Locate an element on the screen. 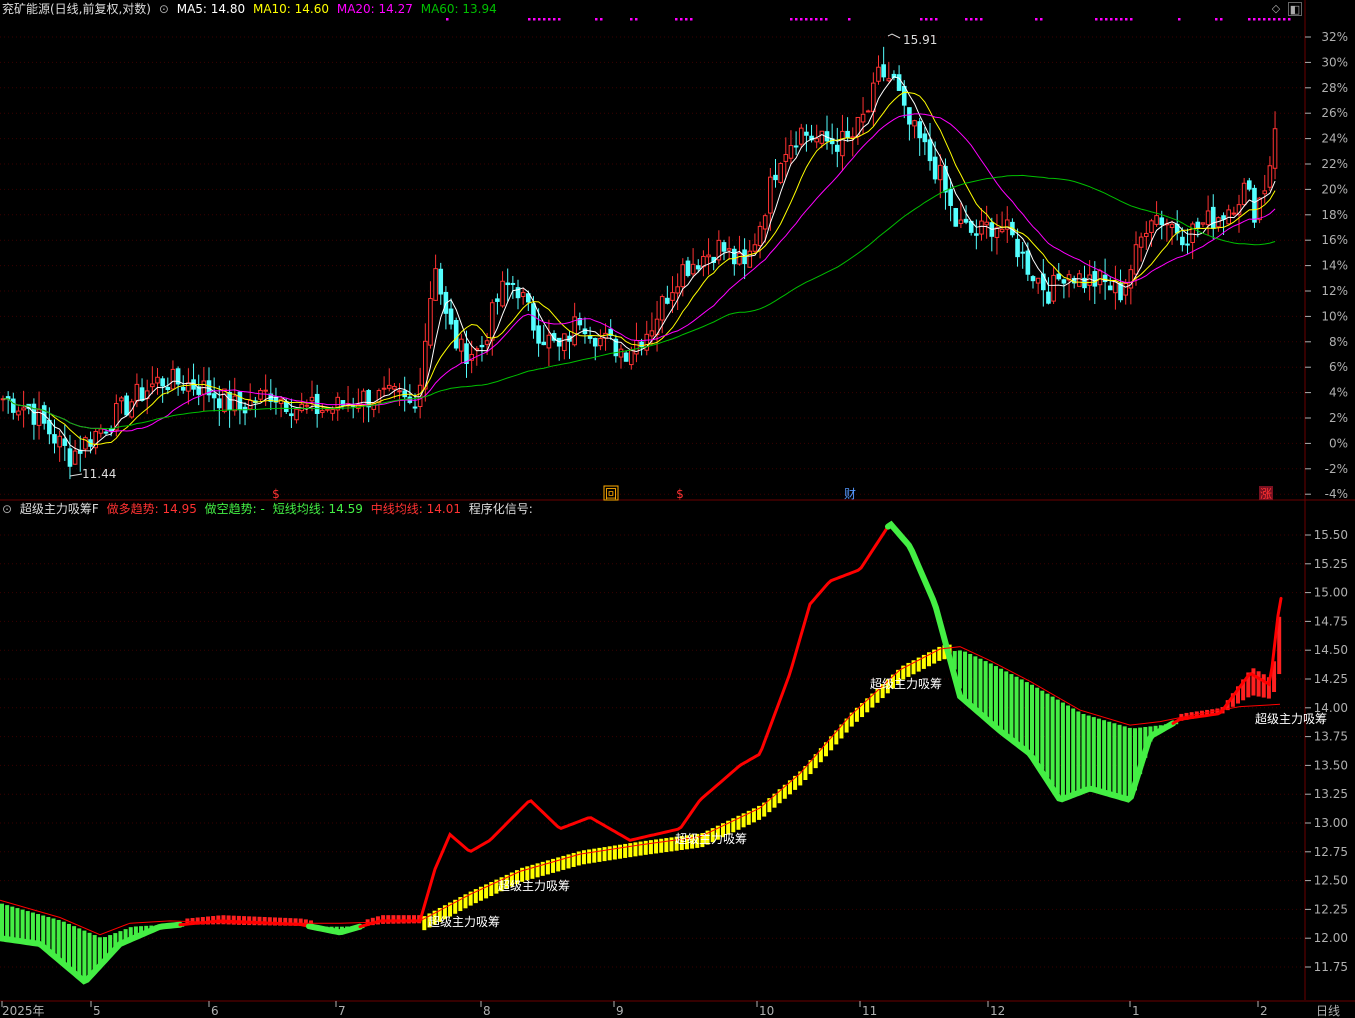  price-tick-label: 10% is located at coordinates (1334, 316).